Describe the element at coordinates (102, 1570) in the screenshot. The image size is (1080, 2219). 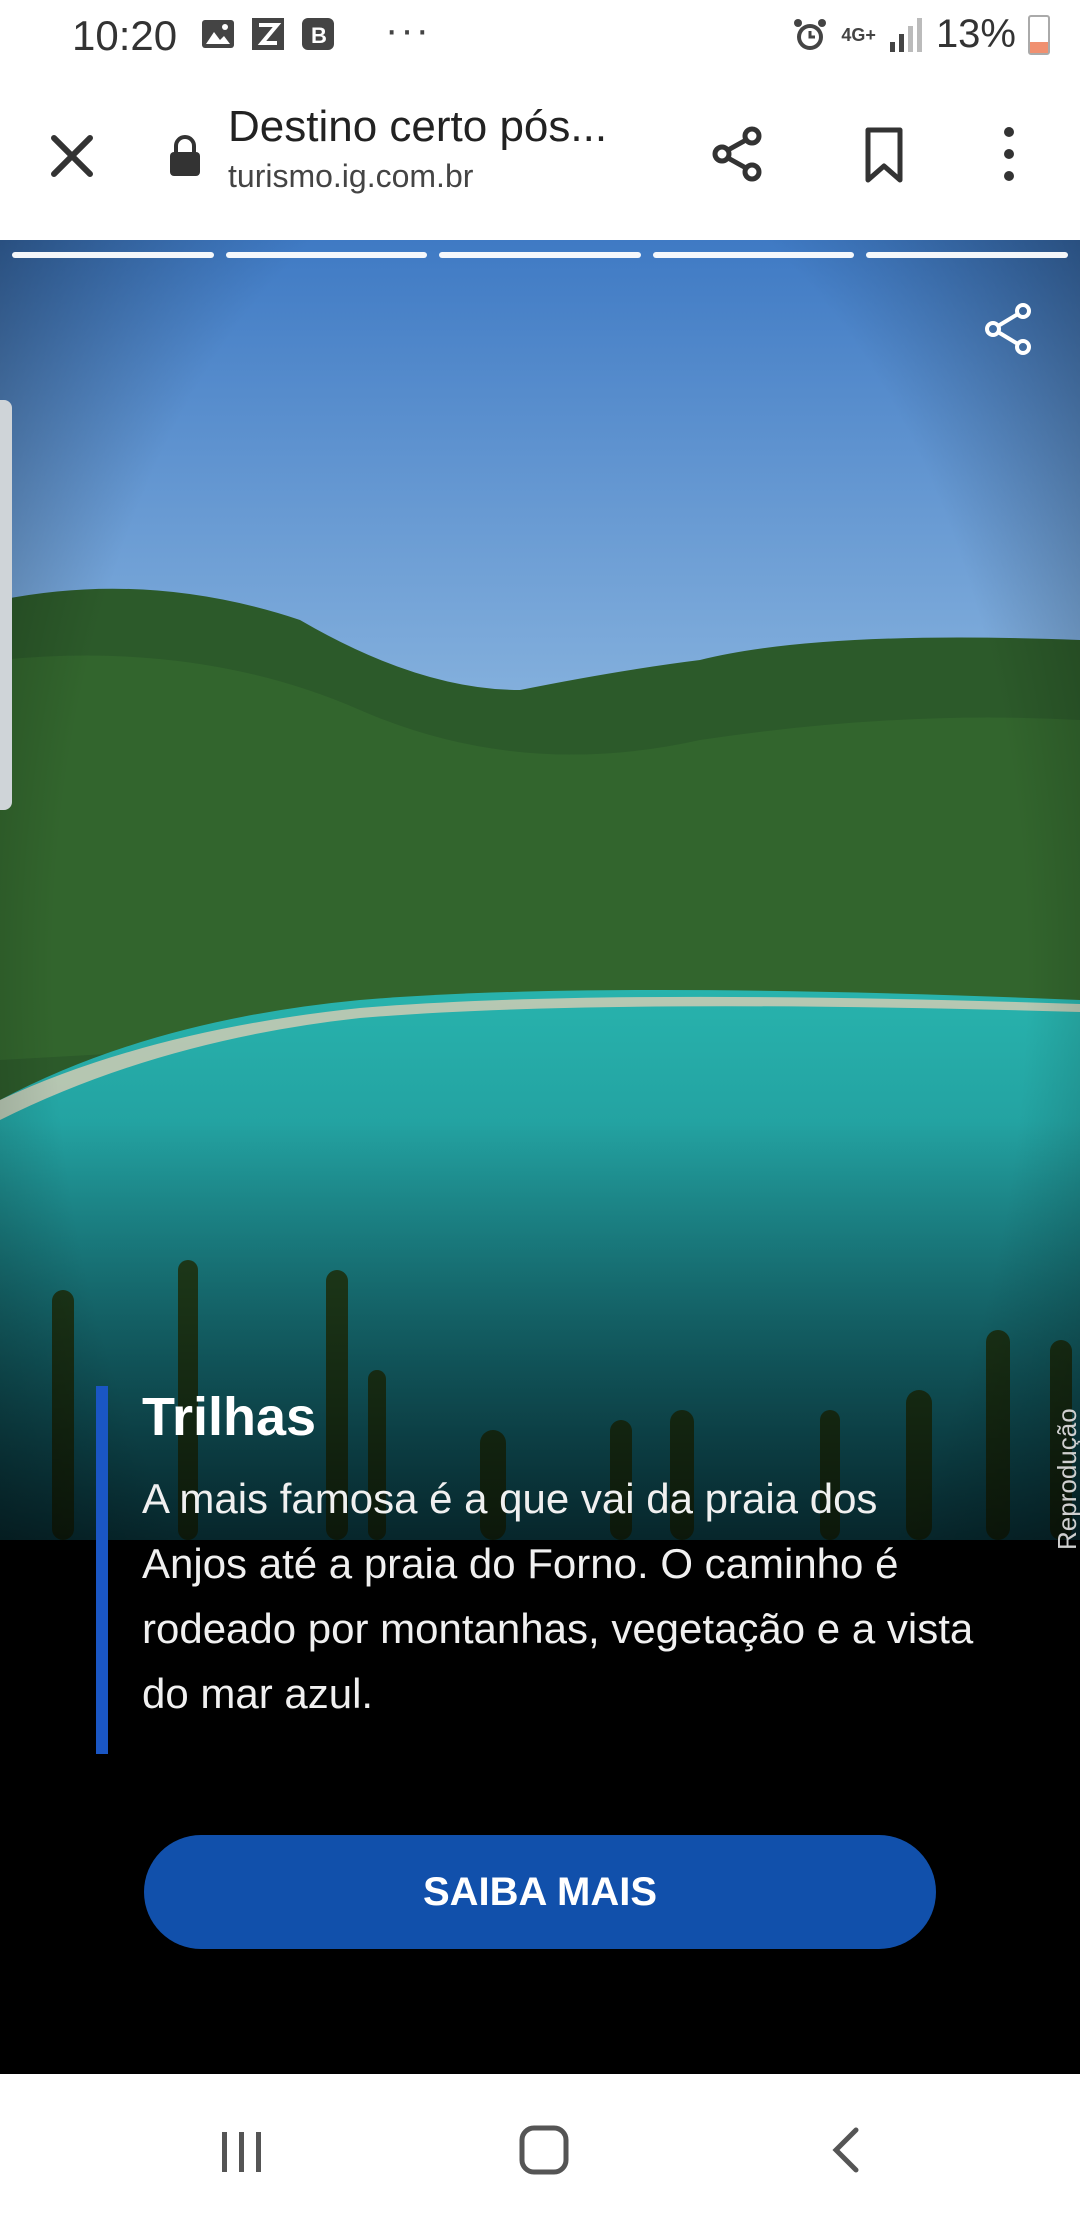
I see `caption-accent-bar` at that location.